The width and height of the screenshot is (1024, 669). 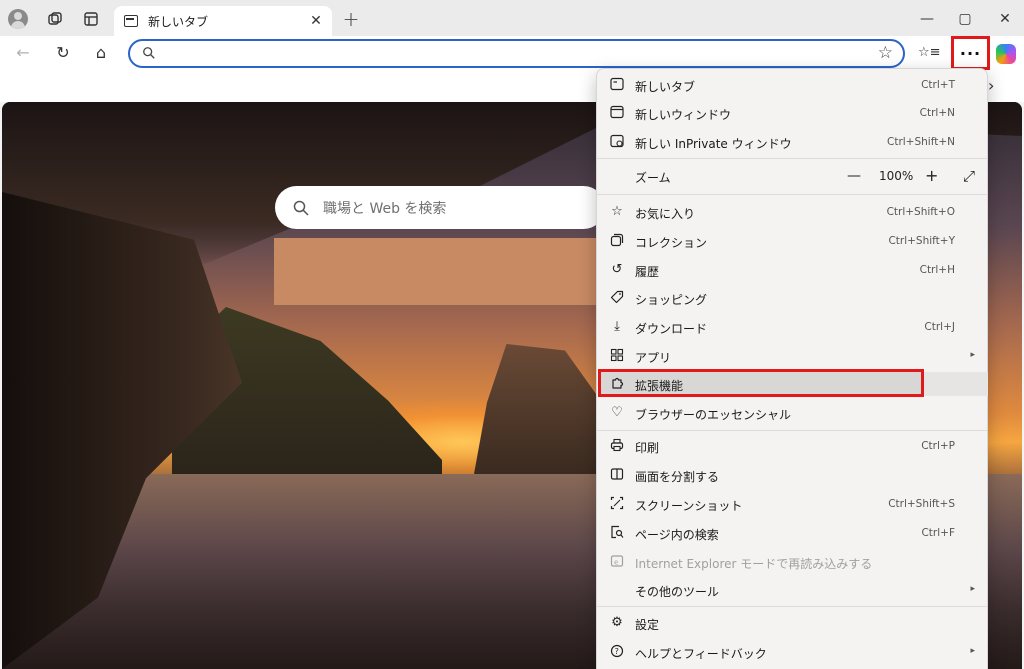 I want to click on zoom-value: 100%, so click(x=896, y=176).